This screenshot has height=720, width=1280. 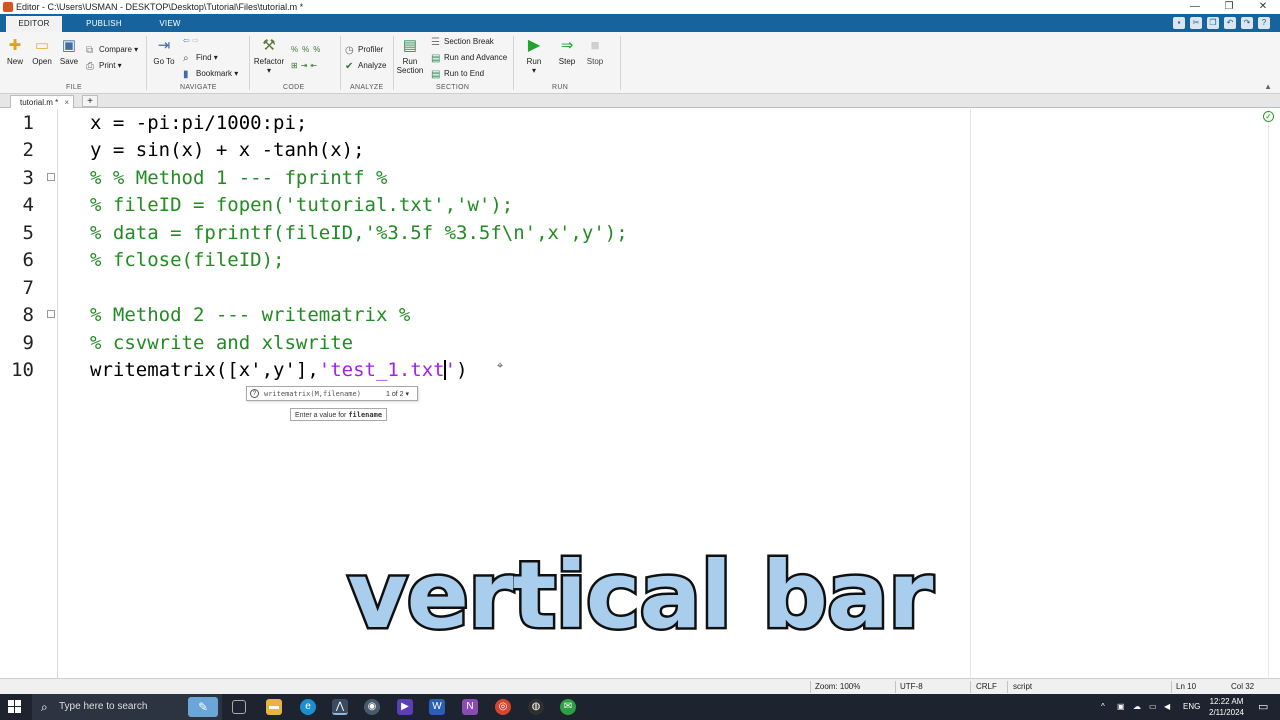 What do you see at coordinates (28, 288) in the screenshot?
I see `line-number: 7` at bounding box center [28, 288].